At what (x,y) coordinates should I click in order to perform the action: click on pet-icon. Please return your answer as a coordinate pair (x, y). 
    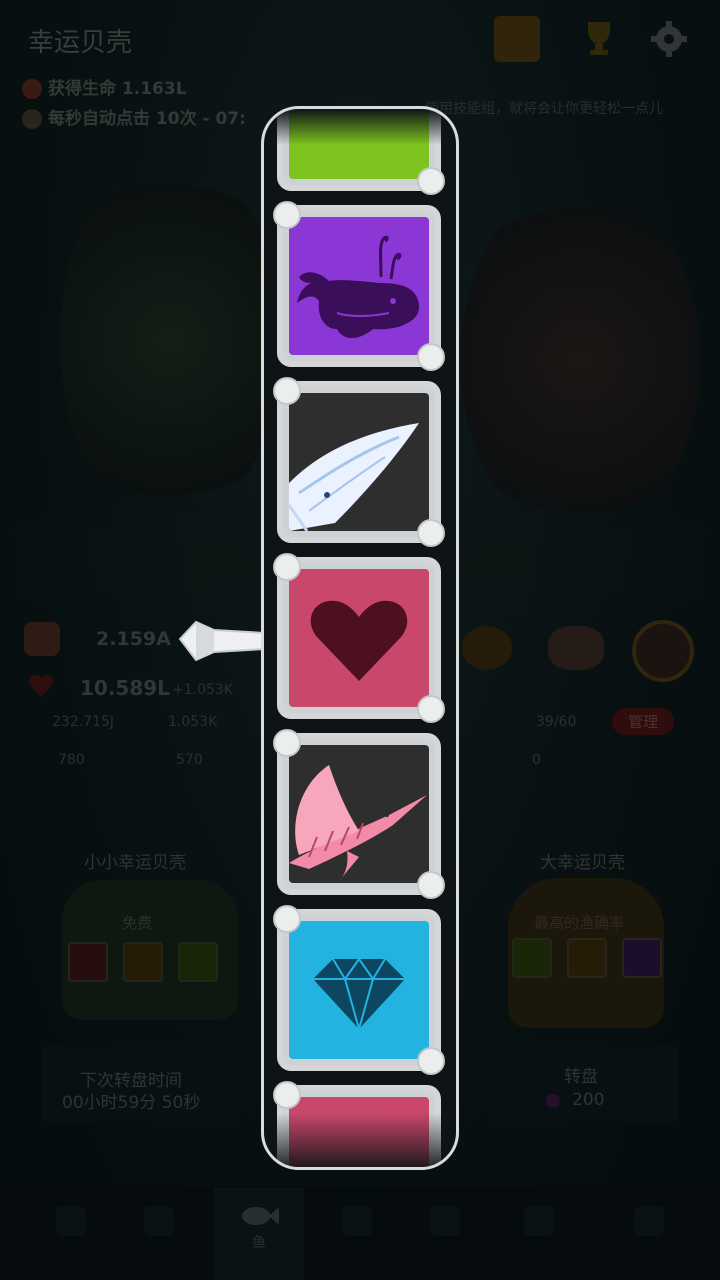
    Looking at the image, I should click on (576, 648).